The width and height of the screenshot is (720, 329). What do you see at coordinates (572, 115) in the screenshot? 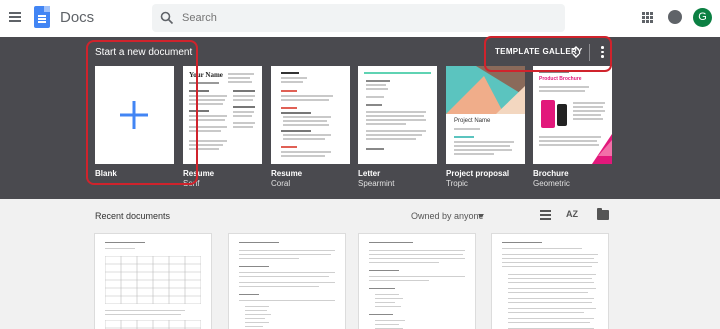
I see `template-brochure-geometric: Product Brochure` at bounding box center [572, 115].